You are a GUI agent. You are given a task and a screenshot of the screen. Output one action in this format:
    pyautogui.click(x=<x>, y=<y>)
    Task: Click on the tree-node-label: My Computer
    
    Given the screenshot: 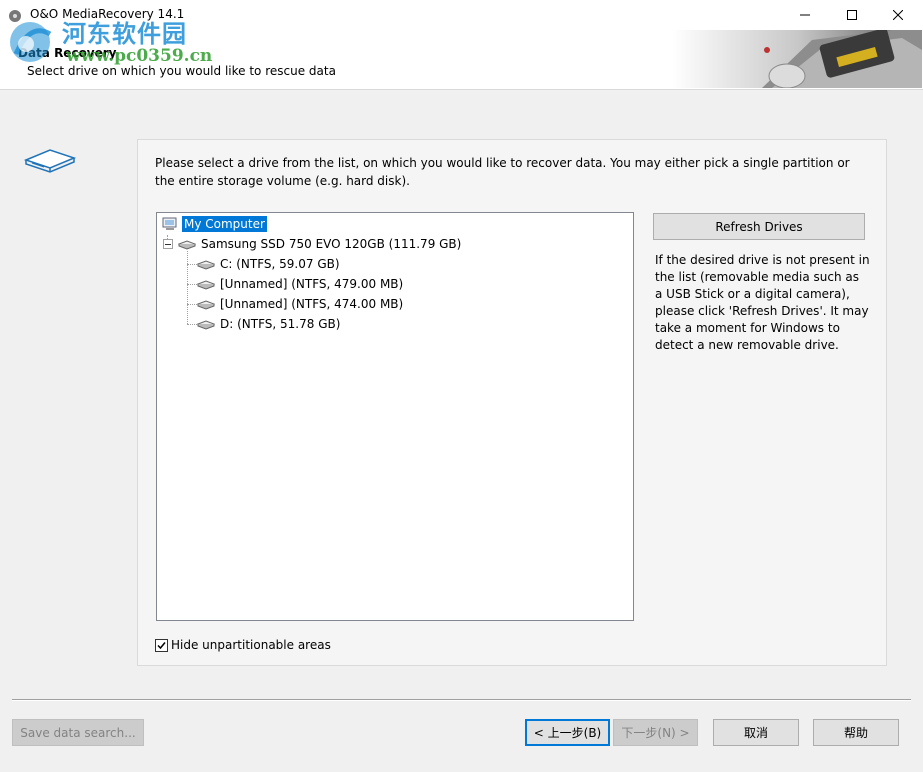 What is the action you would take?
    pyautogui.click(x=224, y=224)
    